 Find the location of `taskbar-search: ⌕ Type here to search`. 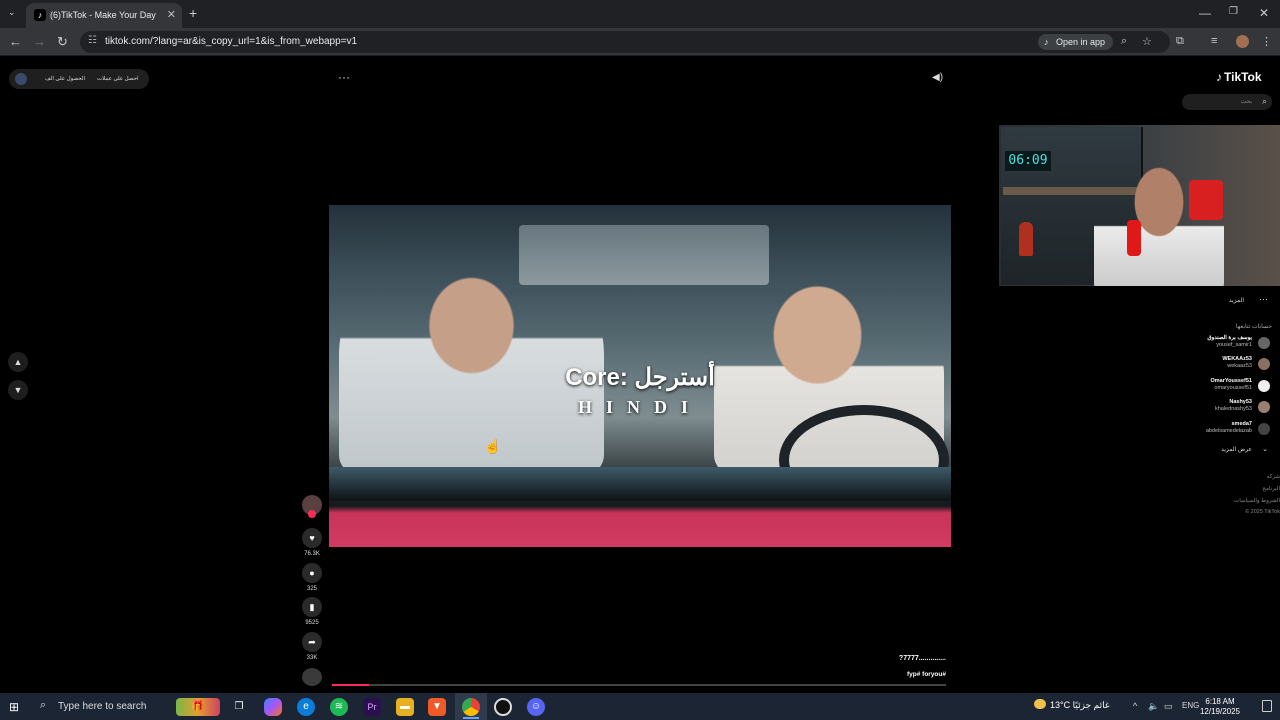

taskbar-search: ⌕ Type here to search is located at coordinates (103, 706).